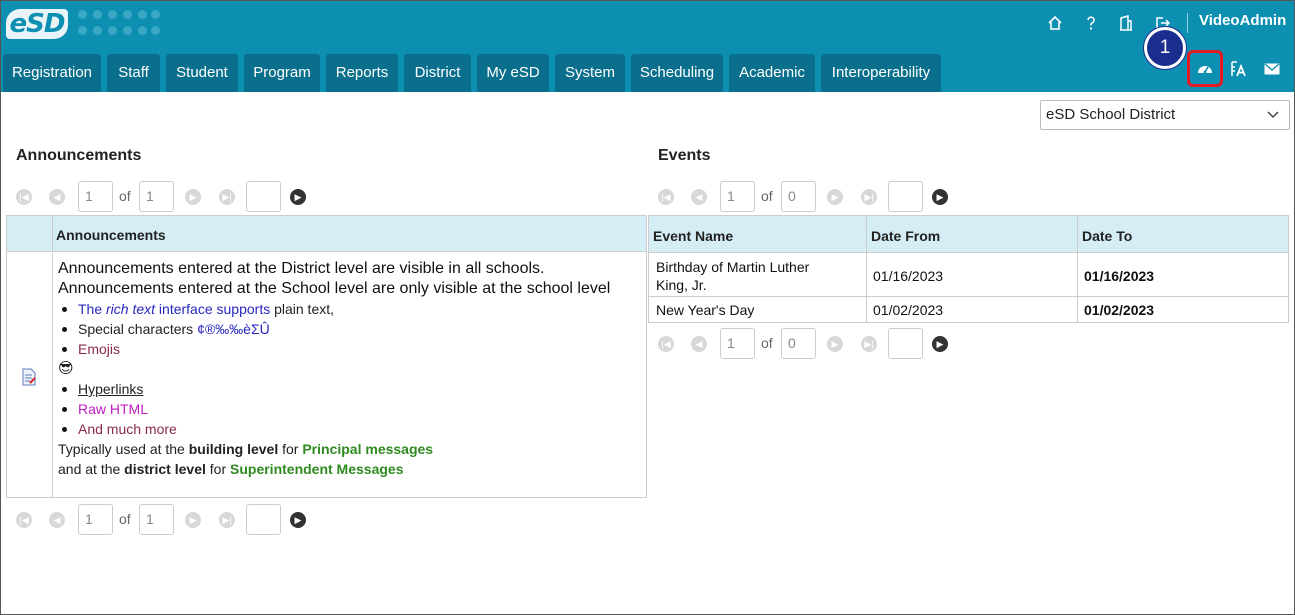 This screenshot has width=1295, height=615. I want to click on announcement-bullet-hyperlinks: Hyperlinks, so click(350, 389).